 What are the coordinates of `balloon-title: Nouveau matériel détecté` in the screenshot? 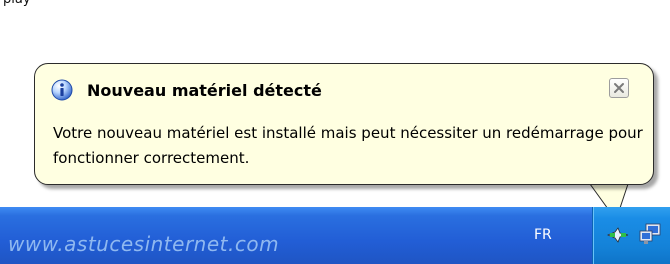 It's located at (204, 90).